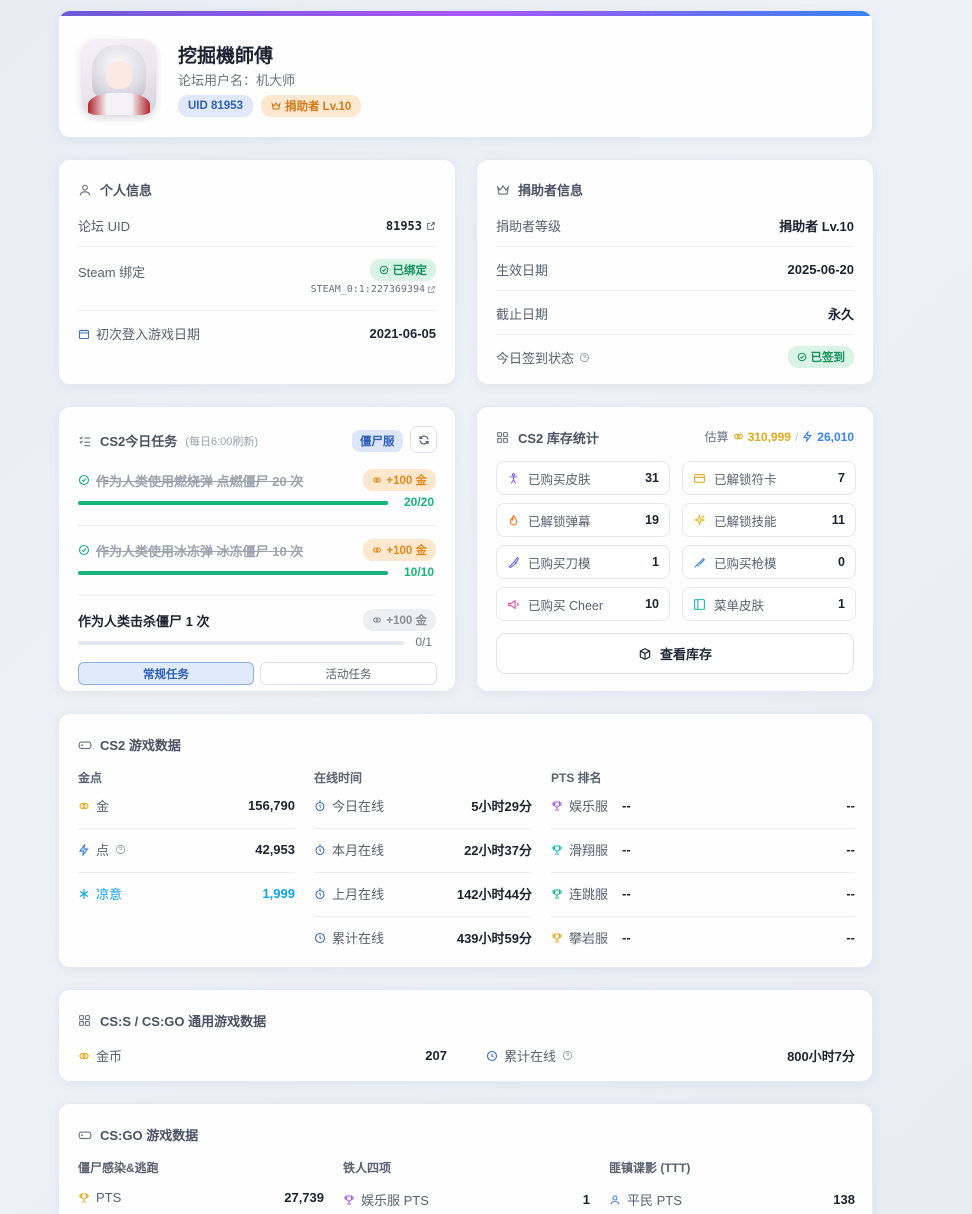  I want to click on online-time-value: 5小时29分, so click(501, 806).